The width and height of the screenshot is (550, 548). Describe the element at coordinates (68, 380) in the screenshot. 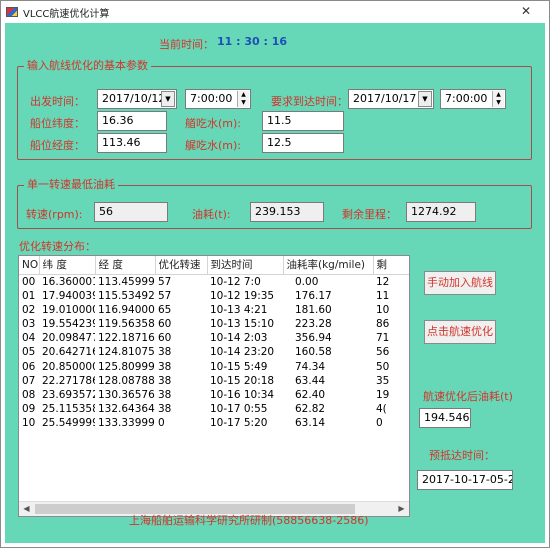

I see `table-cell: 22.271786` at that location.